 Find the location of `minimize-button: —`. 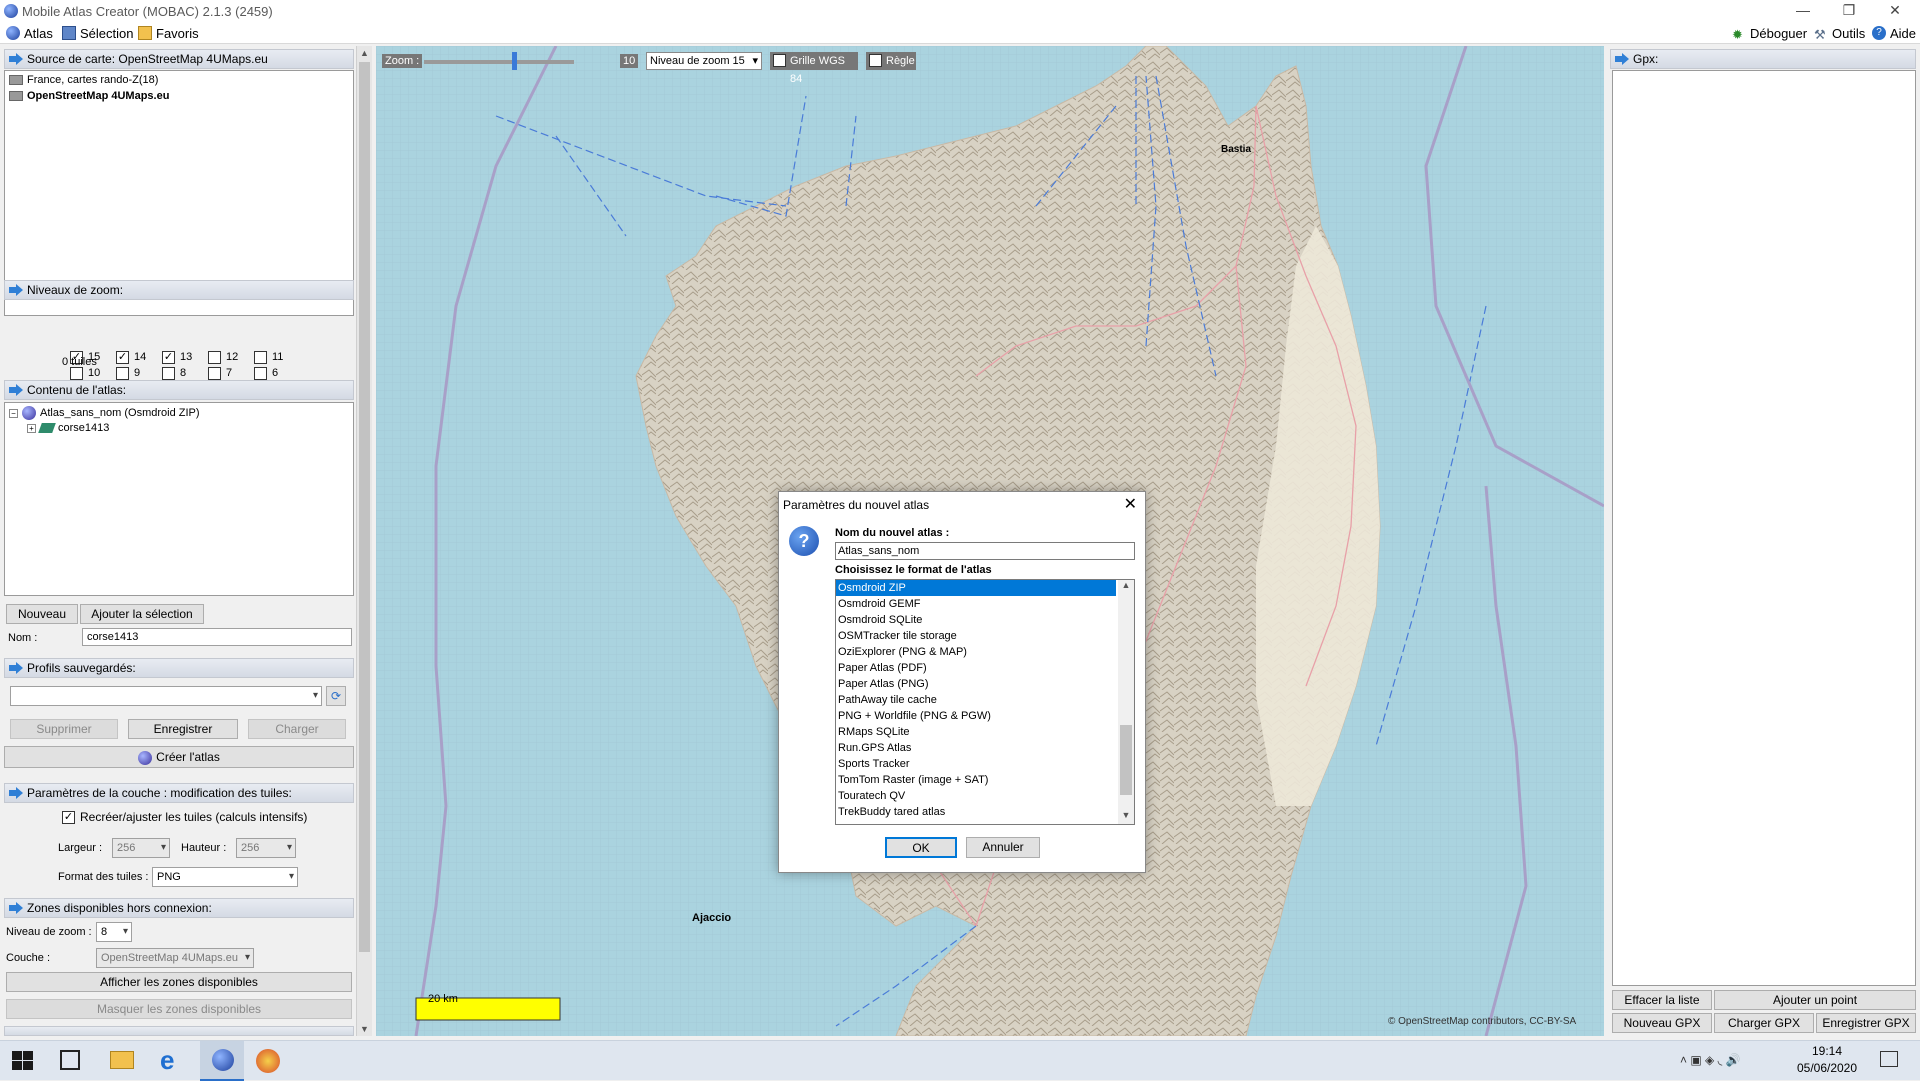

minimize-button: — is located at coordinates (1803, 11).